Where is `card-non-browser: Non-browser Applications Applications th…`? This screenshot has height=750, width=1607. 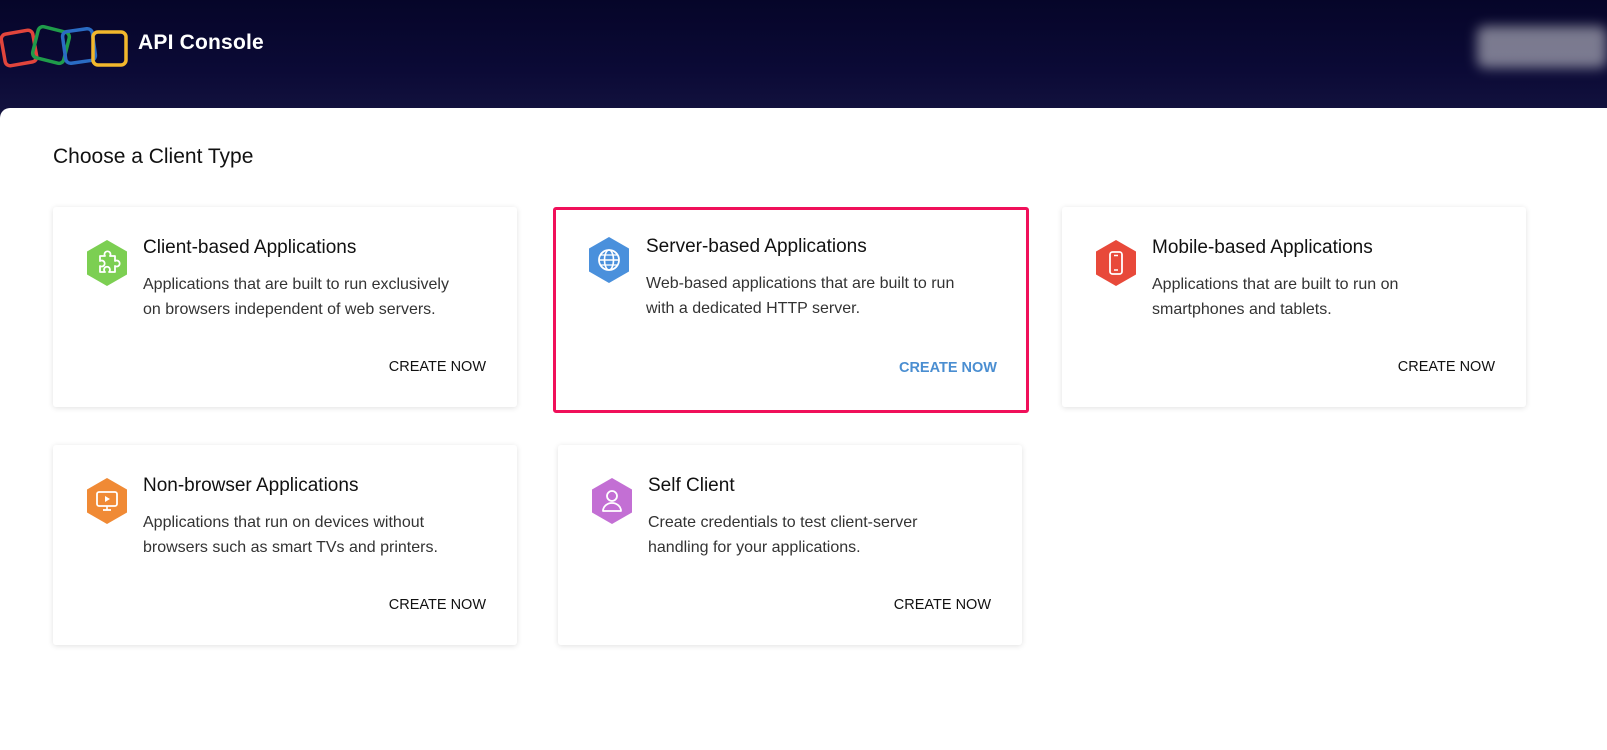
card-non-browser: Non-browser Applications Applications th… is located at coordinates (285, 545).